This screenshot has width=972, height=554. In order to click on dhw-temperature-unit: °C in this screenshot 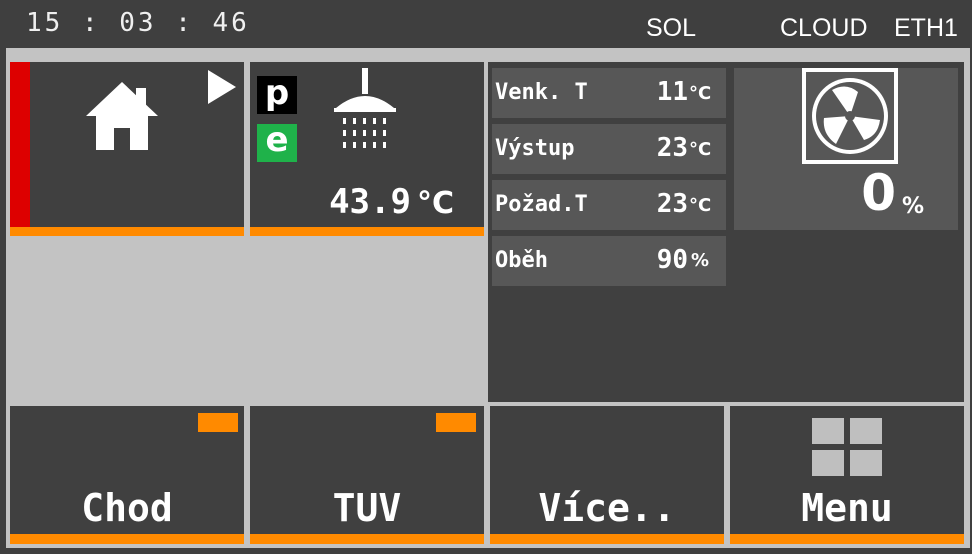, I will do `click(435, 203)`.